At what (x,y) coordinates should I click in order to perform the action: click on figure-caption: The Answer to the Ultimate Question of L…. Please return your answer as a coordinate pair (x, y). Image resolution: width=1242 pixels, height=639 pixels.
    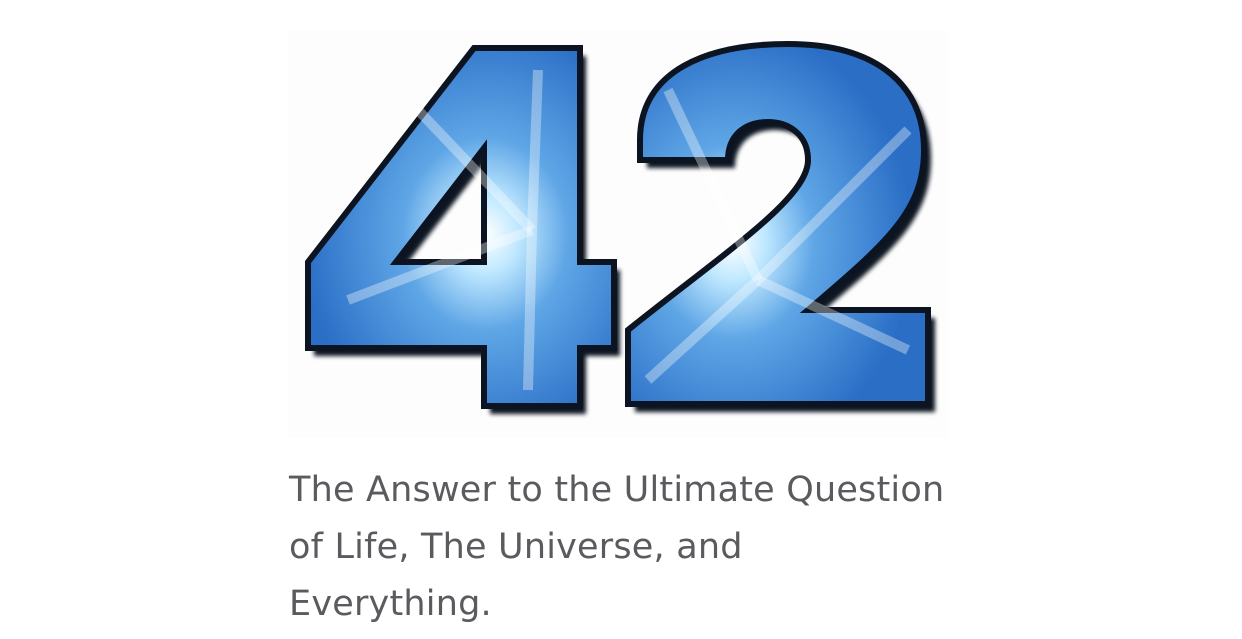
    Looking at the image, I should click on (629, 547).